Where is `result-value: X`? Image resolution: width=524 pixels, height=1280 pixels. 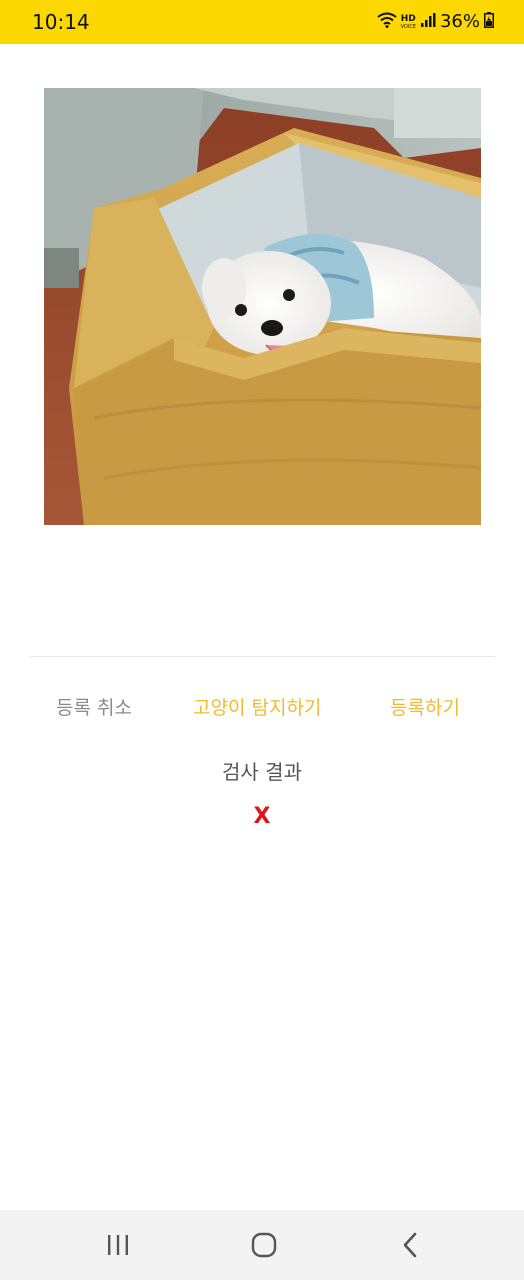 result-value: X is located at coordinates (262, 816).